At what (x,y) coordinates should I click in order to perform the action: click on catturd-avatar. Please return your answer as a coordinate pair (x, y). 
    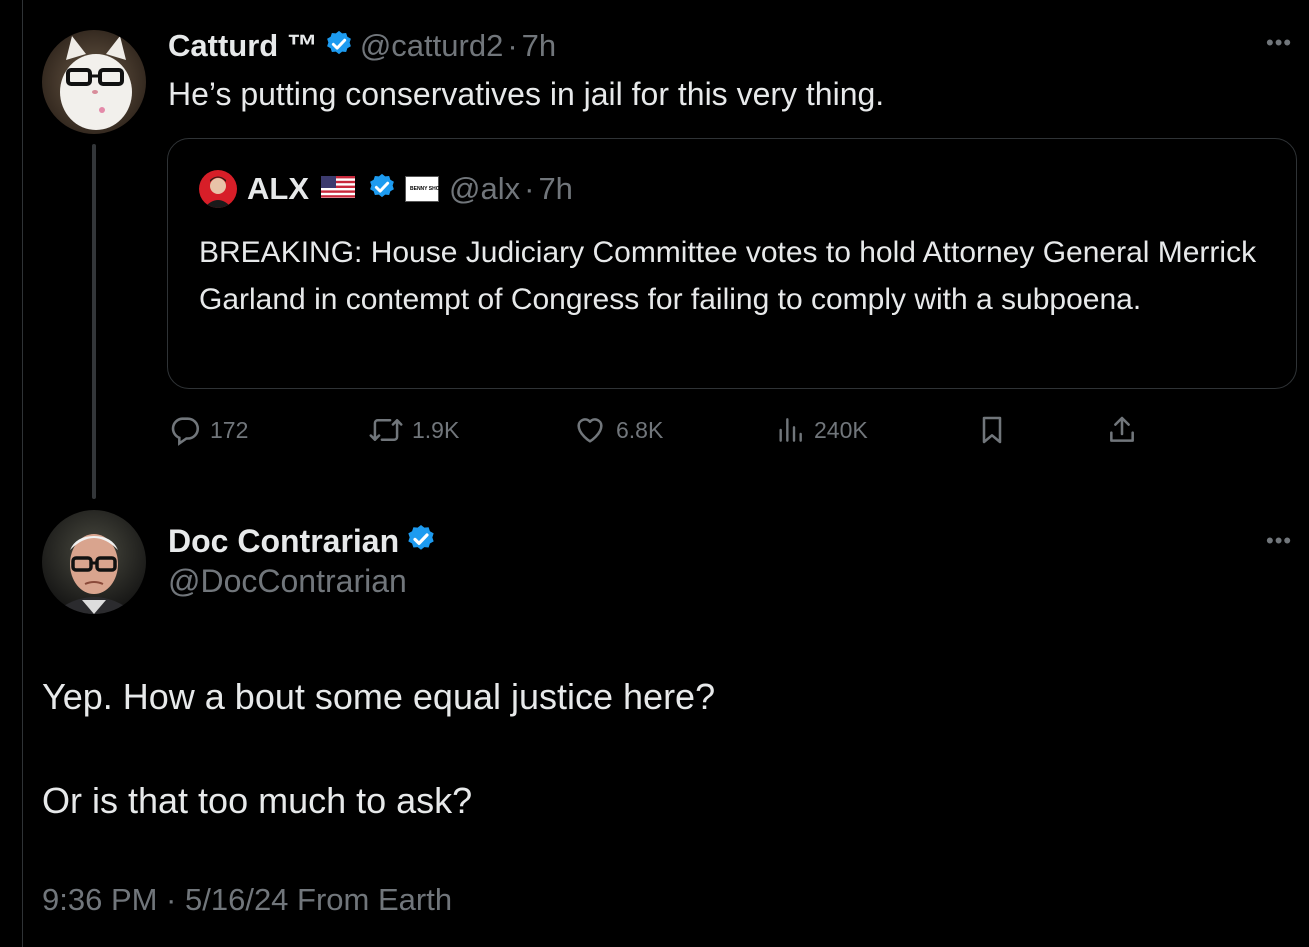
    Looking at the image, I should click on (94, 82).